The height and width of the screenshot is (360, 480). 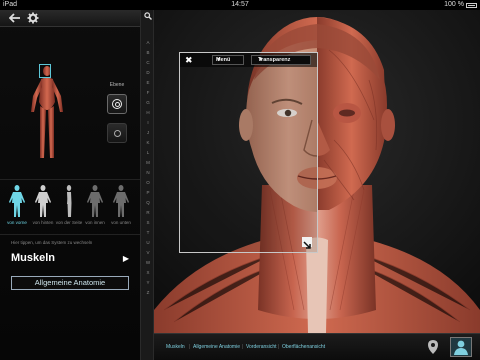 I want to click on window-toolbar: ✖ Menü ▼ Transparenz ▼, so click(x=248, y=60).